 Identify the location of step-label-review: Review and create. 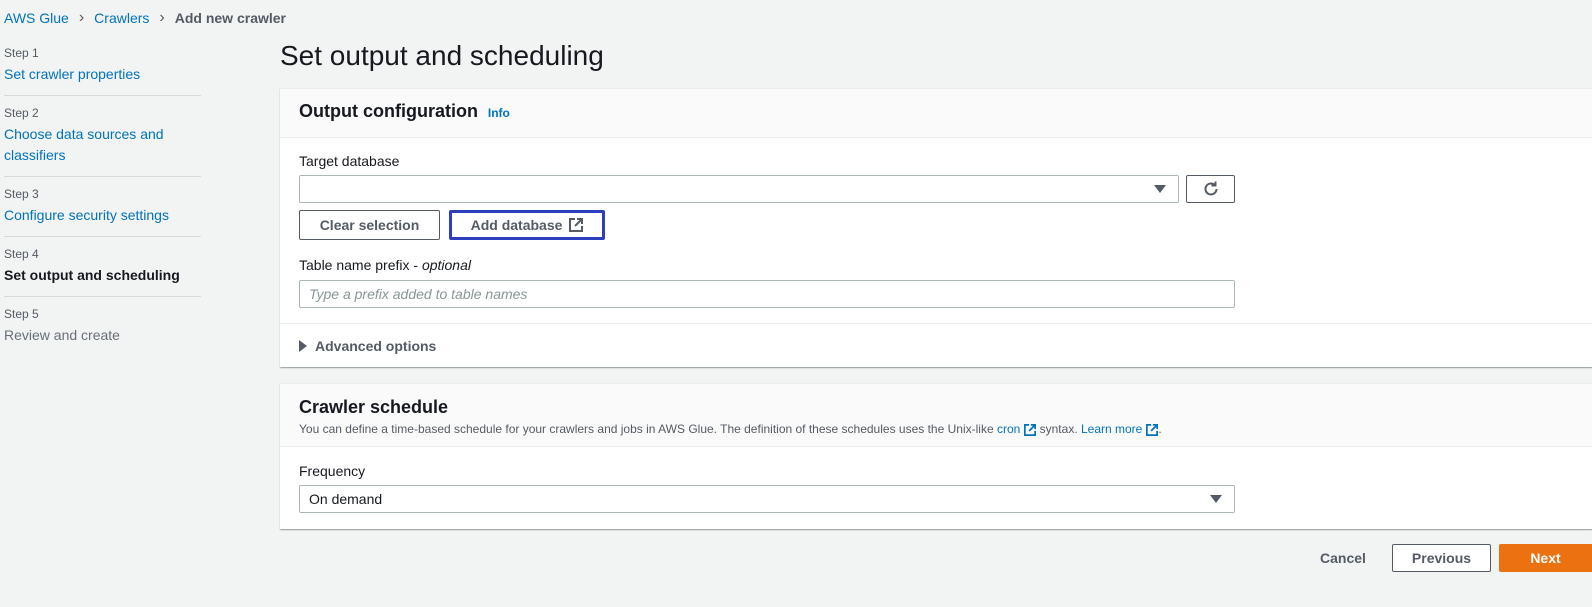
(62, 335).